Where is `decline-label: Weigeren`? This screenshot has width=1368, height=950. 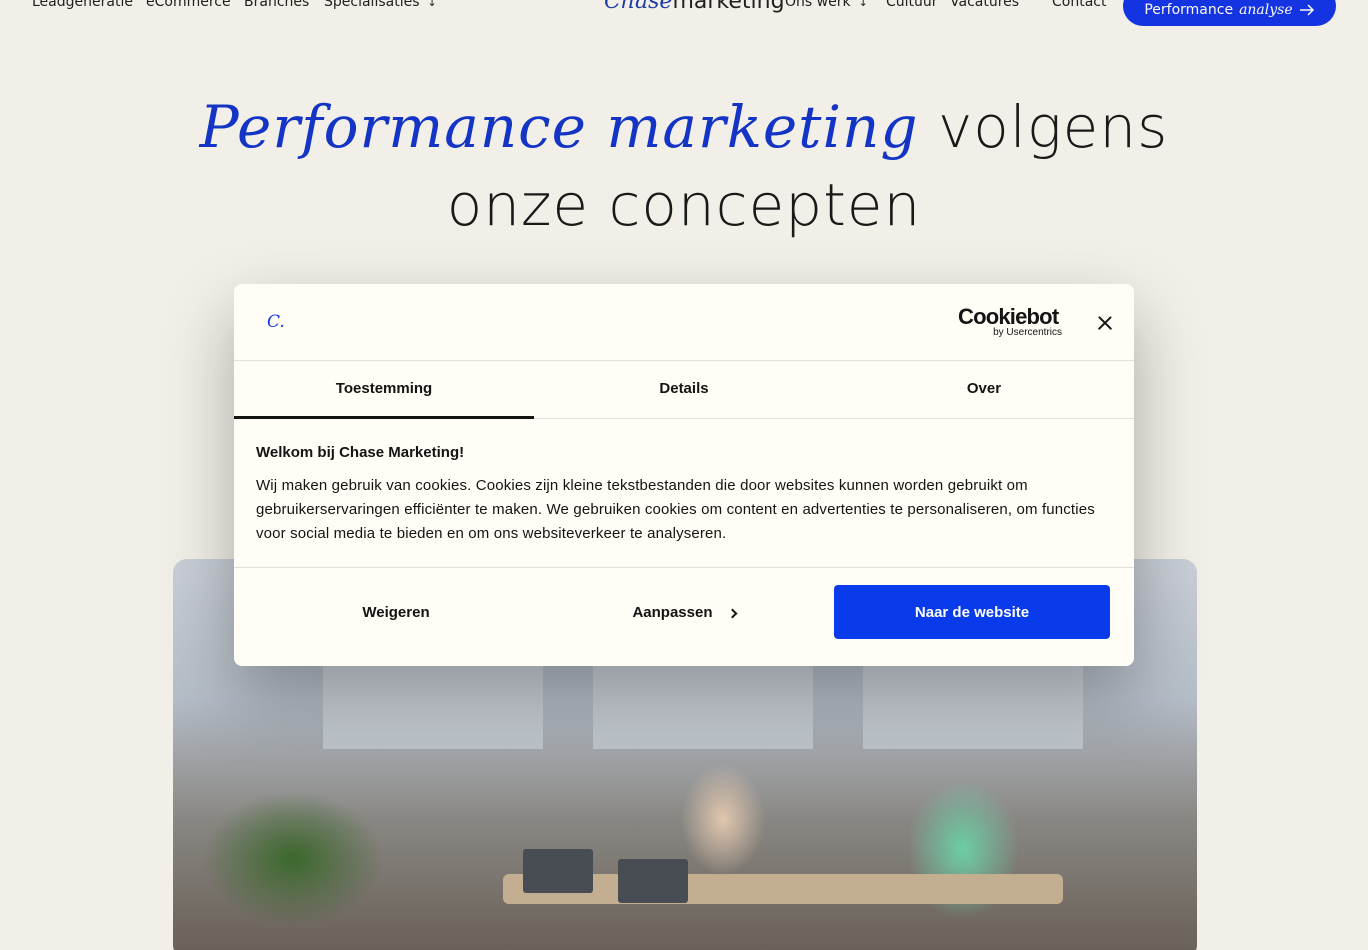
decline-label: Weigeren is located at coordinates (396, 612).